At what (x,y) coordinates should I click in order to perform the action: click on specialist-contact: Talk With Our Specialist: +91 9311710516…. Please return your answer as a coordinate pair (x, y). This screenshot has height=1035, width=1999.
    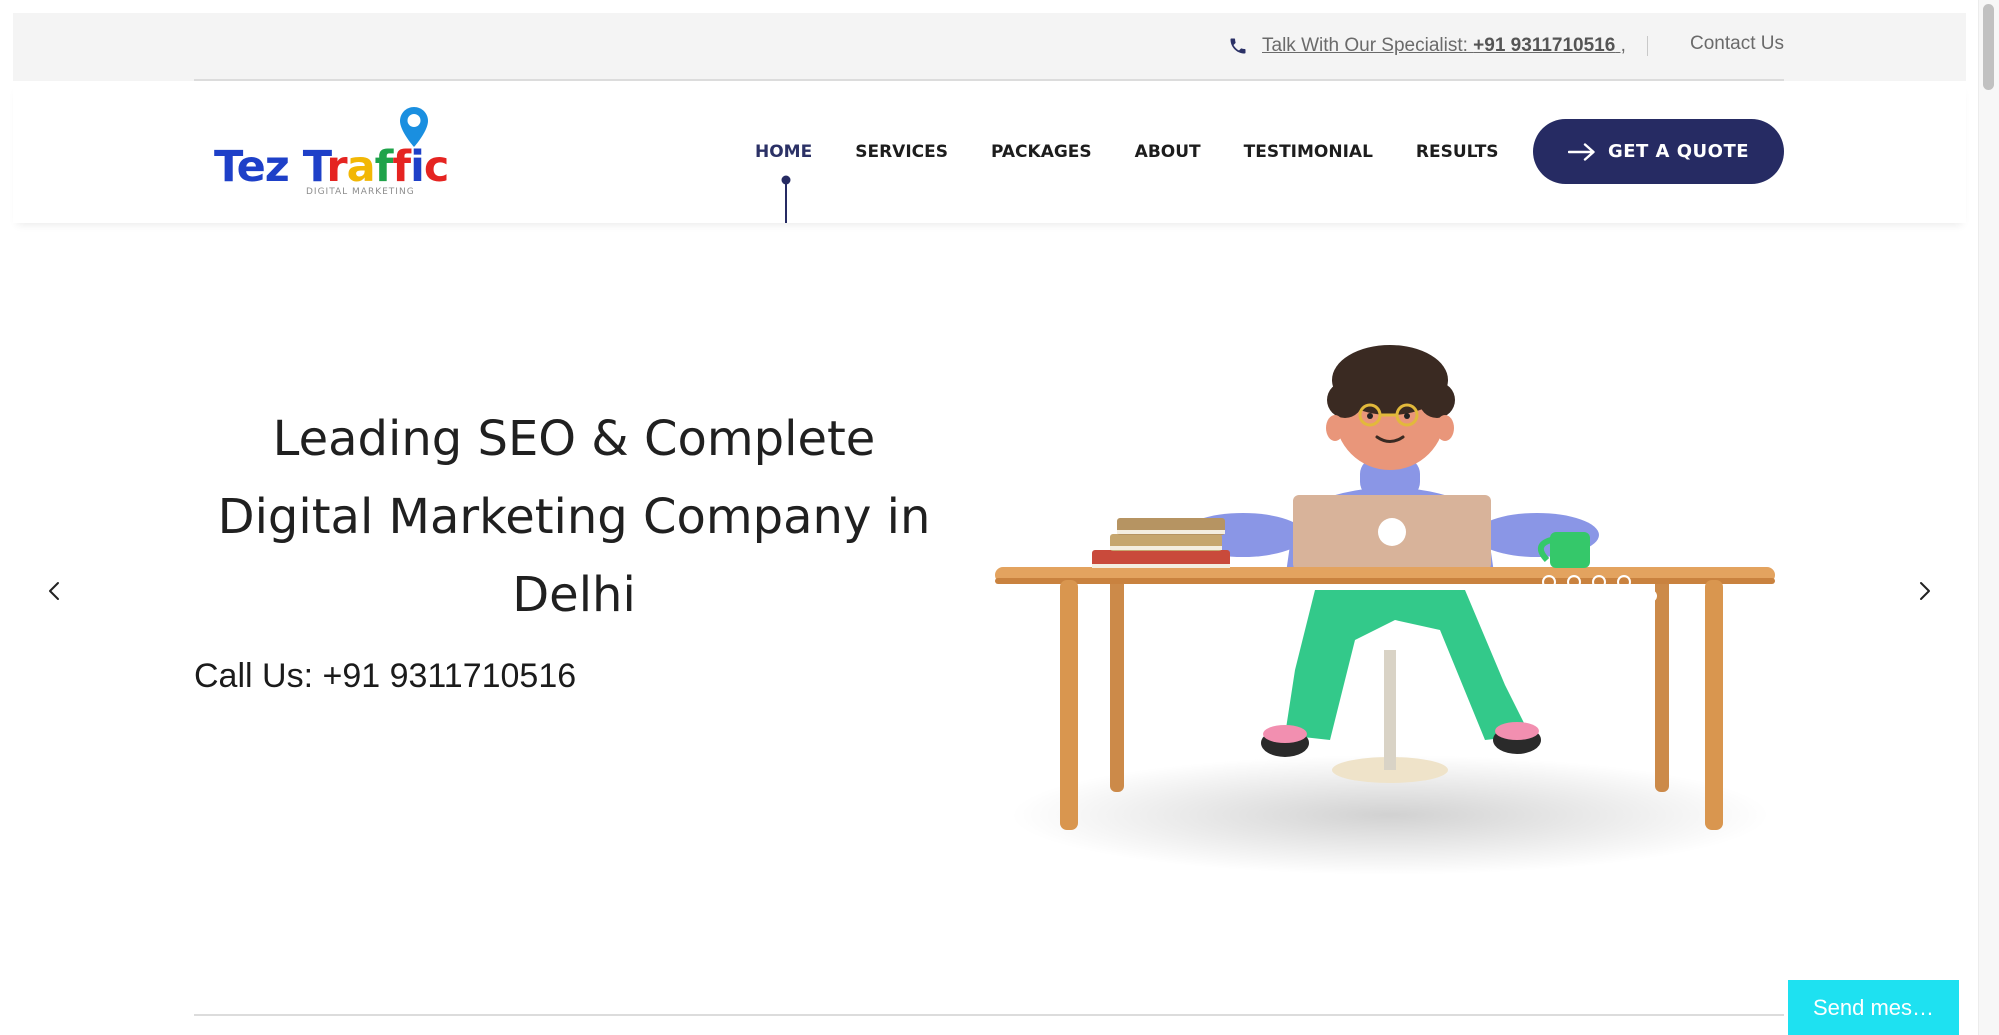
    Looking at the image, I should click on (1427, 46).